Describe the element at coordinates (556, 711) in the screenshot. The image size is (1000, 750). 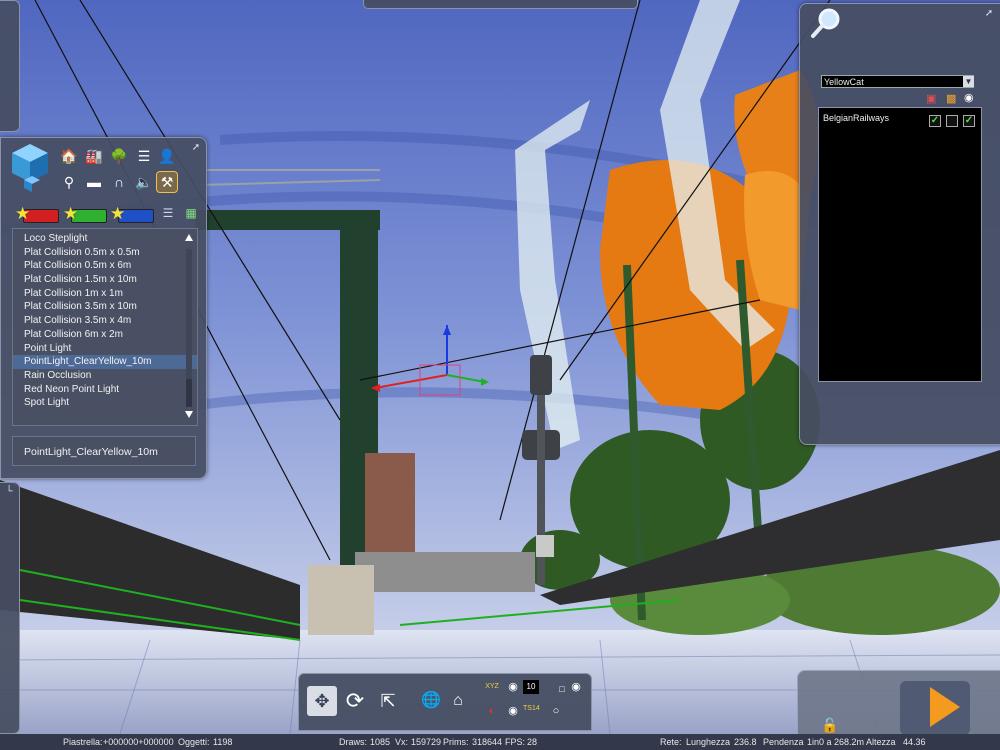
I see `radio-icon: ○` at that location.